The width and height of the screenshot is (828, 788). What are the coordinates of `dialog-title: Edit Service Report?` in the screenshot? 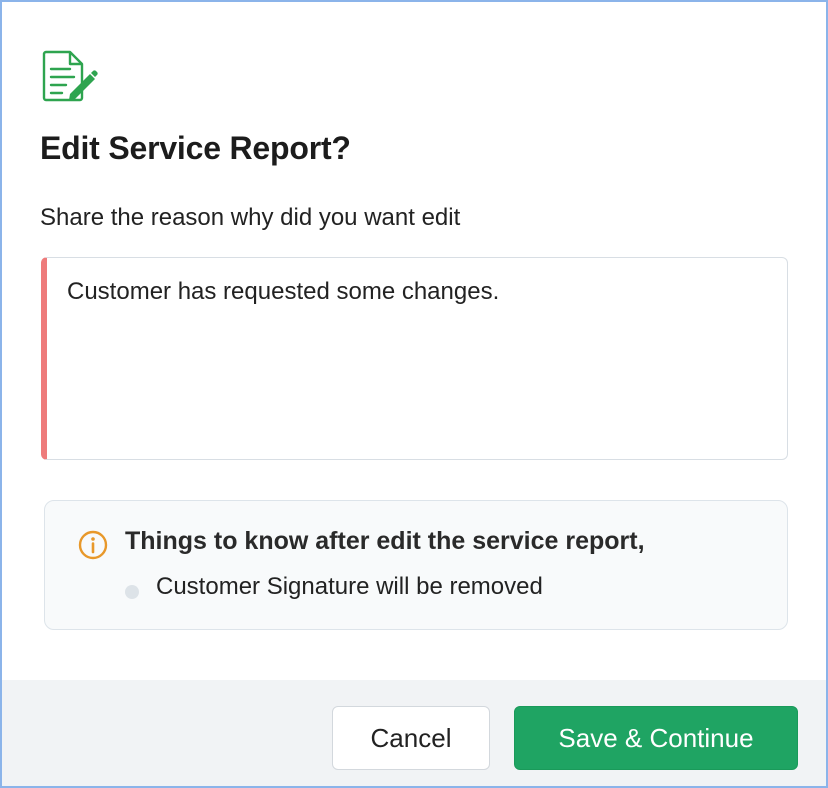 It's located at (195, 148).